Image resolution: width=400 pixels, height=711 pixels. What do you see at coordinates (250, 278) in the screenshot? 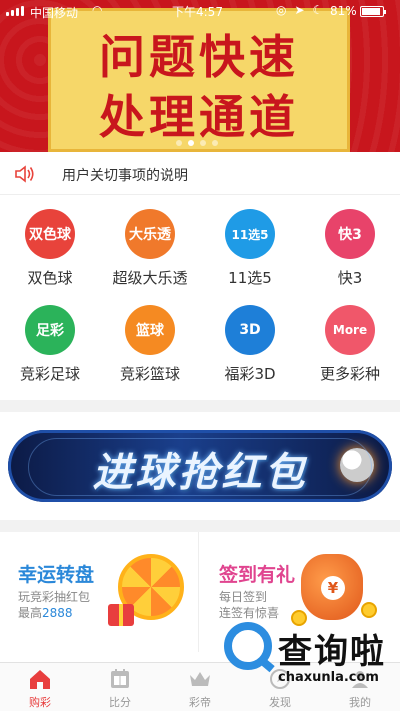
I see `lottery-label: 11选5` at bounding box center [250, 278].